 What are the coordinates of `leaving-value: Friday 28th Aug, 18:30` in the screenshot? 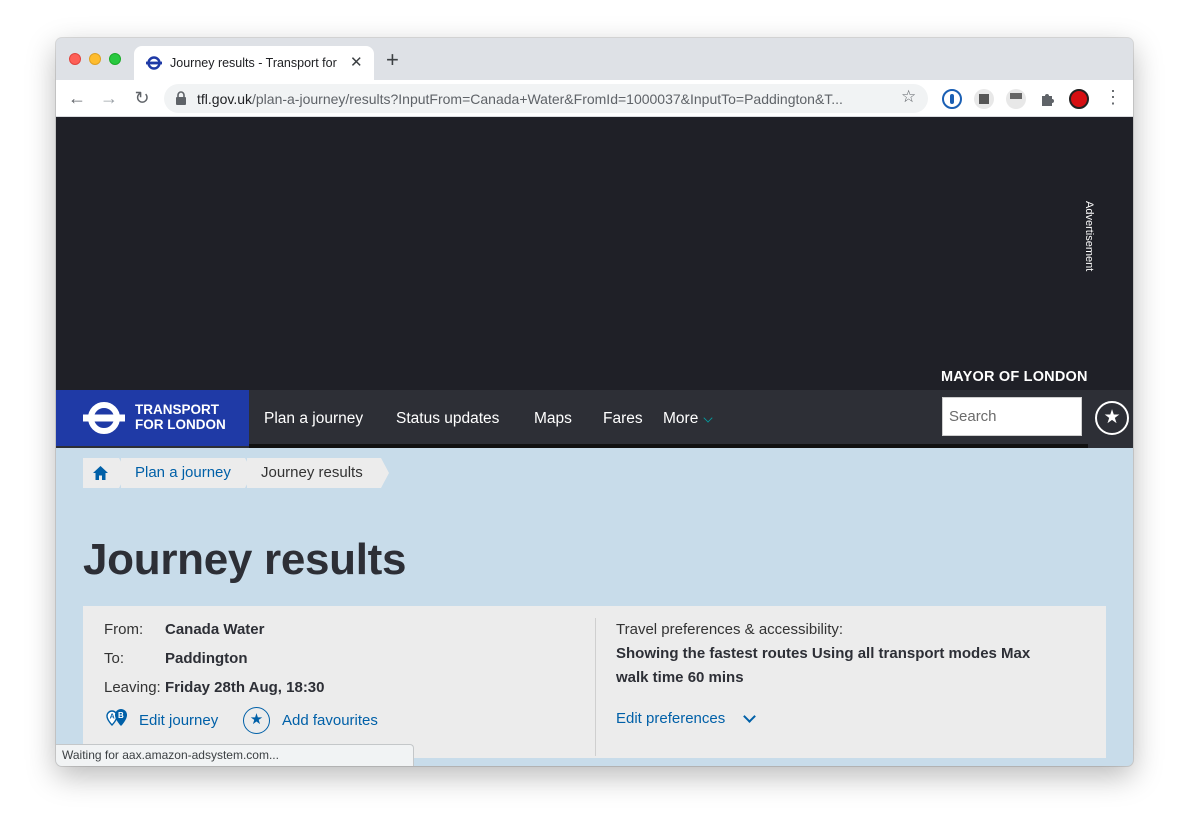 It's located at (245, 687).